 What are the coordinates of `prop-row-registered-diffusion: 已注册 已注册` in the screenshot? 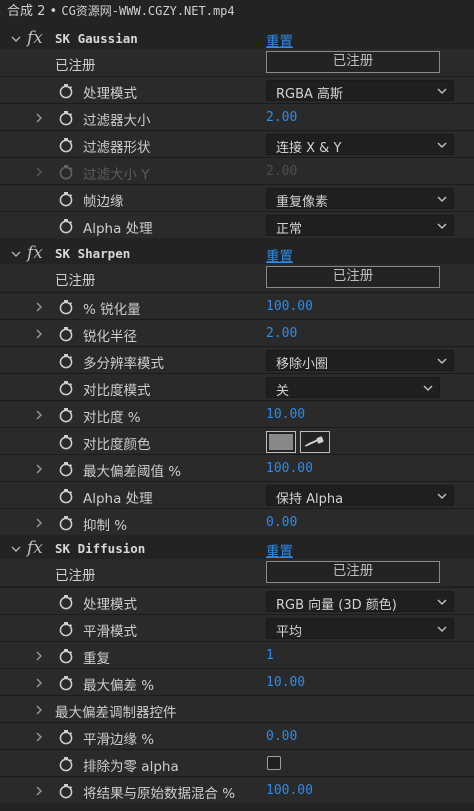 It's located at (237, 572).